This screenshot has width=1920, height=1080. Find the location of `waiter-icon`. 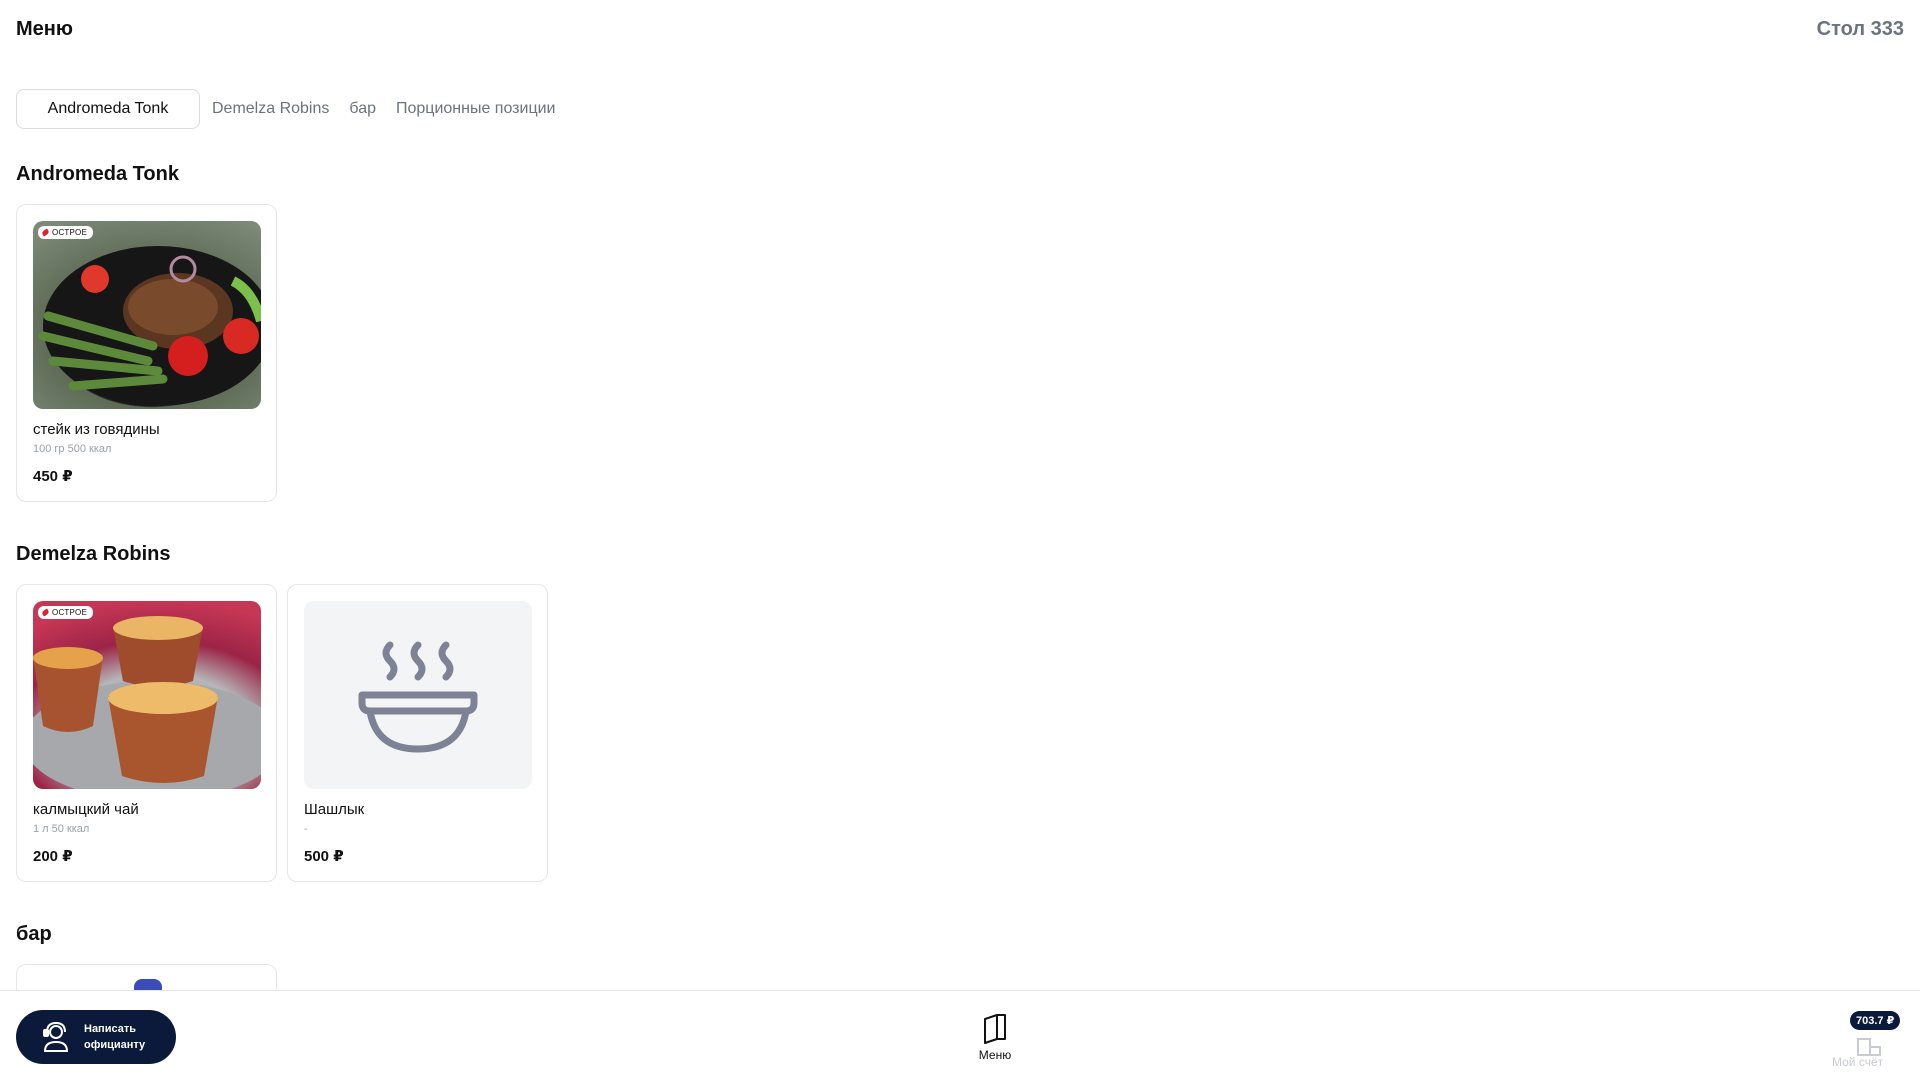

waiter-icon is located at coordinates (56, 1036).